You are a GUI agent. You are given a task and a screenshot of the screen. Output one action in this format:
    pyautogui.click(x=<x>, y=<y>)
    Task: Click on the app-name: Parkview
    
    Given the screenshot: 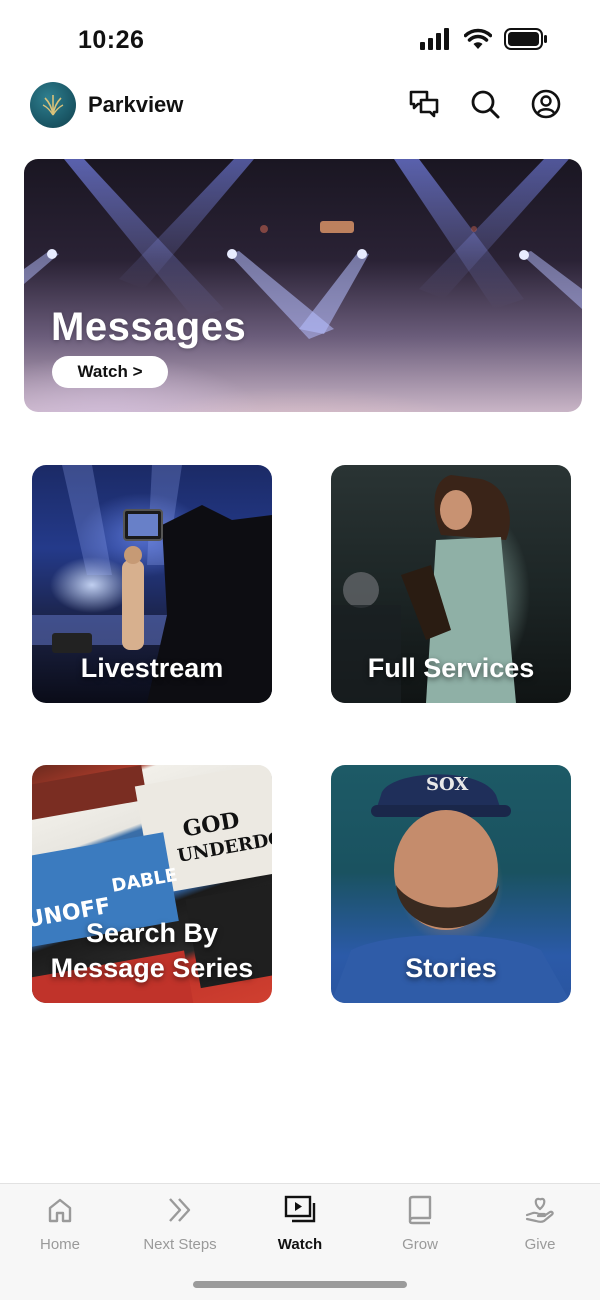 What is the action you would take?
    pyautogui.click(x=136, y=104)
    